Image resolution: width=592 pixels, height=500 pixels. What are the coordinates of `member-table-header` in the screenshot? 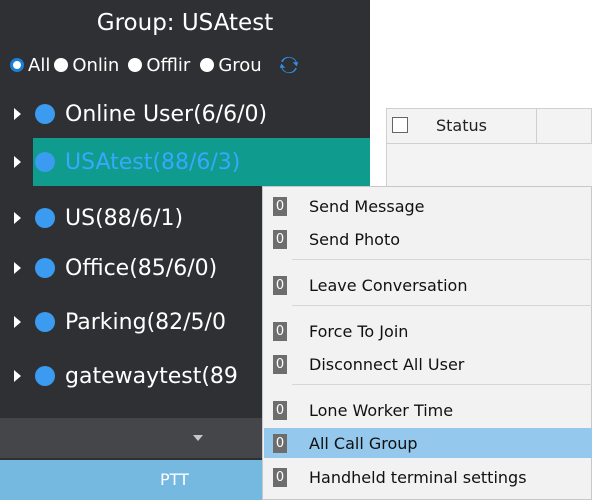 It's located at (489, 126).